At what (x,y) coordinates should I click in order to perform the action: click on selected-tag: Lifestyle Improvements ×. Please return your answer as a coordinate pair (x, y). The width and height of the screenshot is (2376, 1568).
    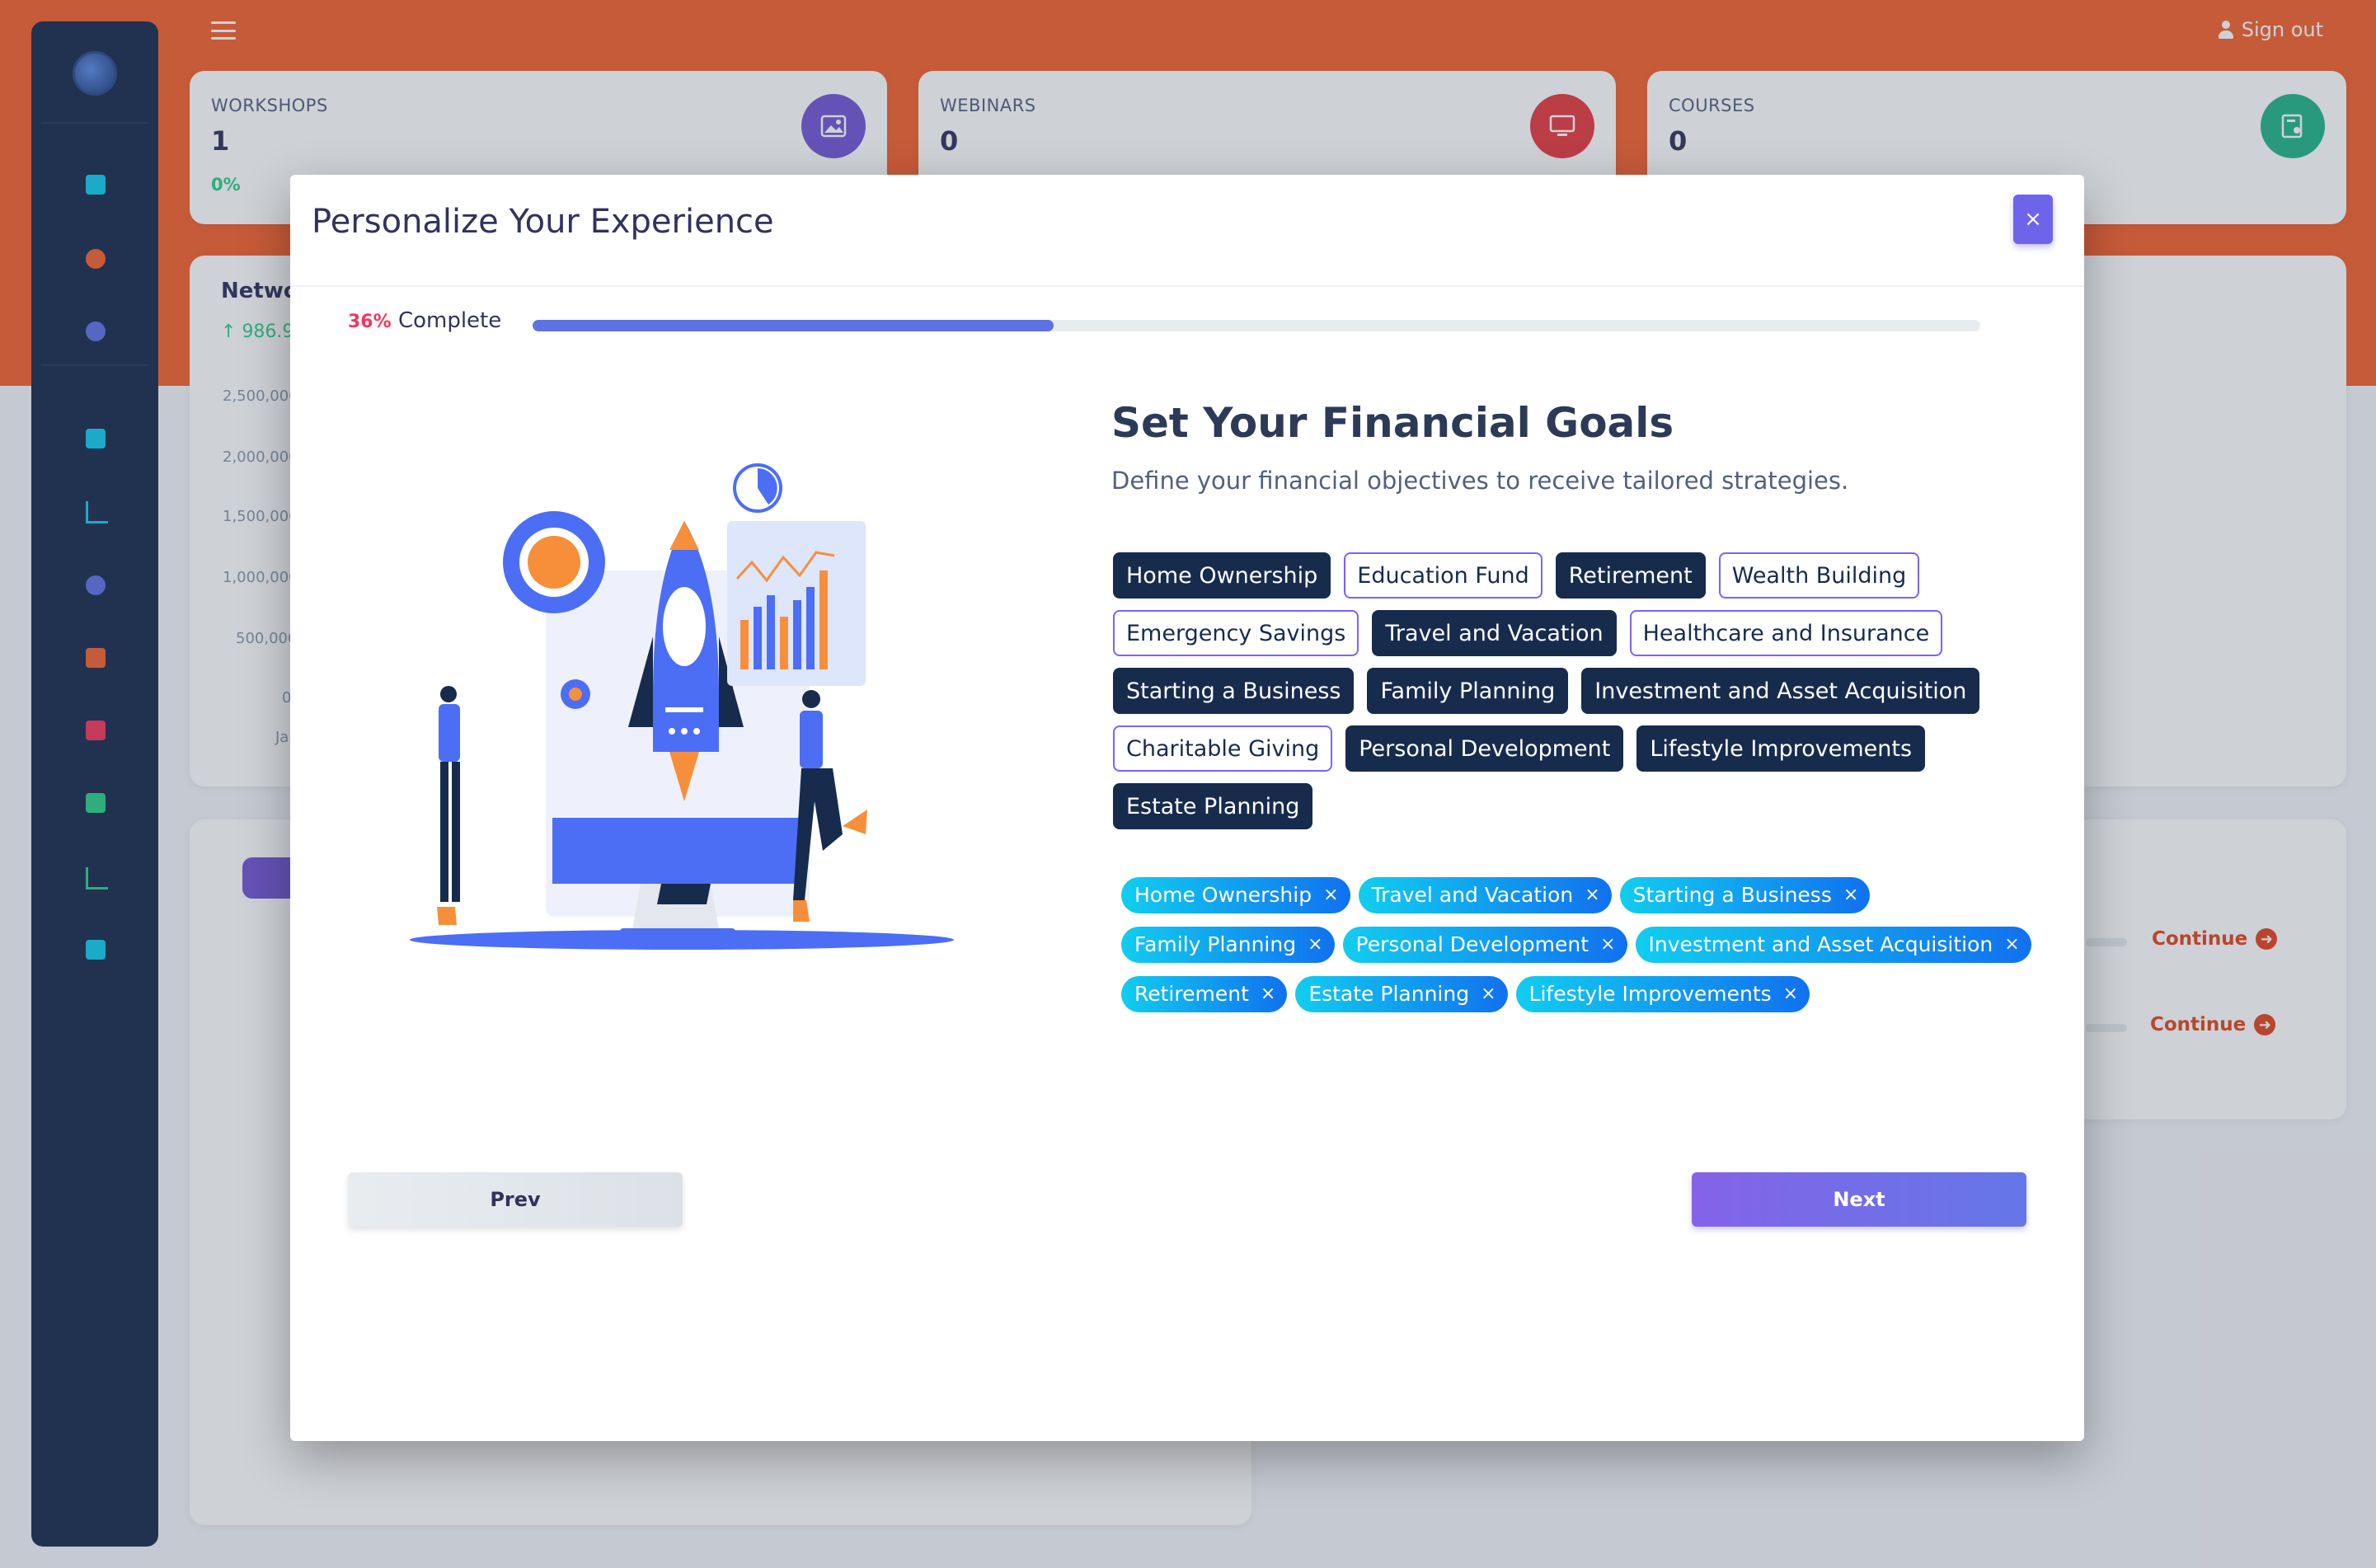
    Looking at the image, I should click on (1663, 994).